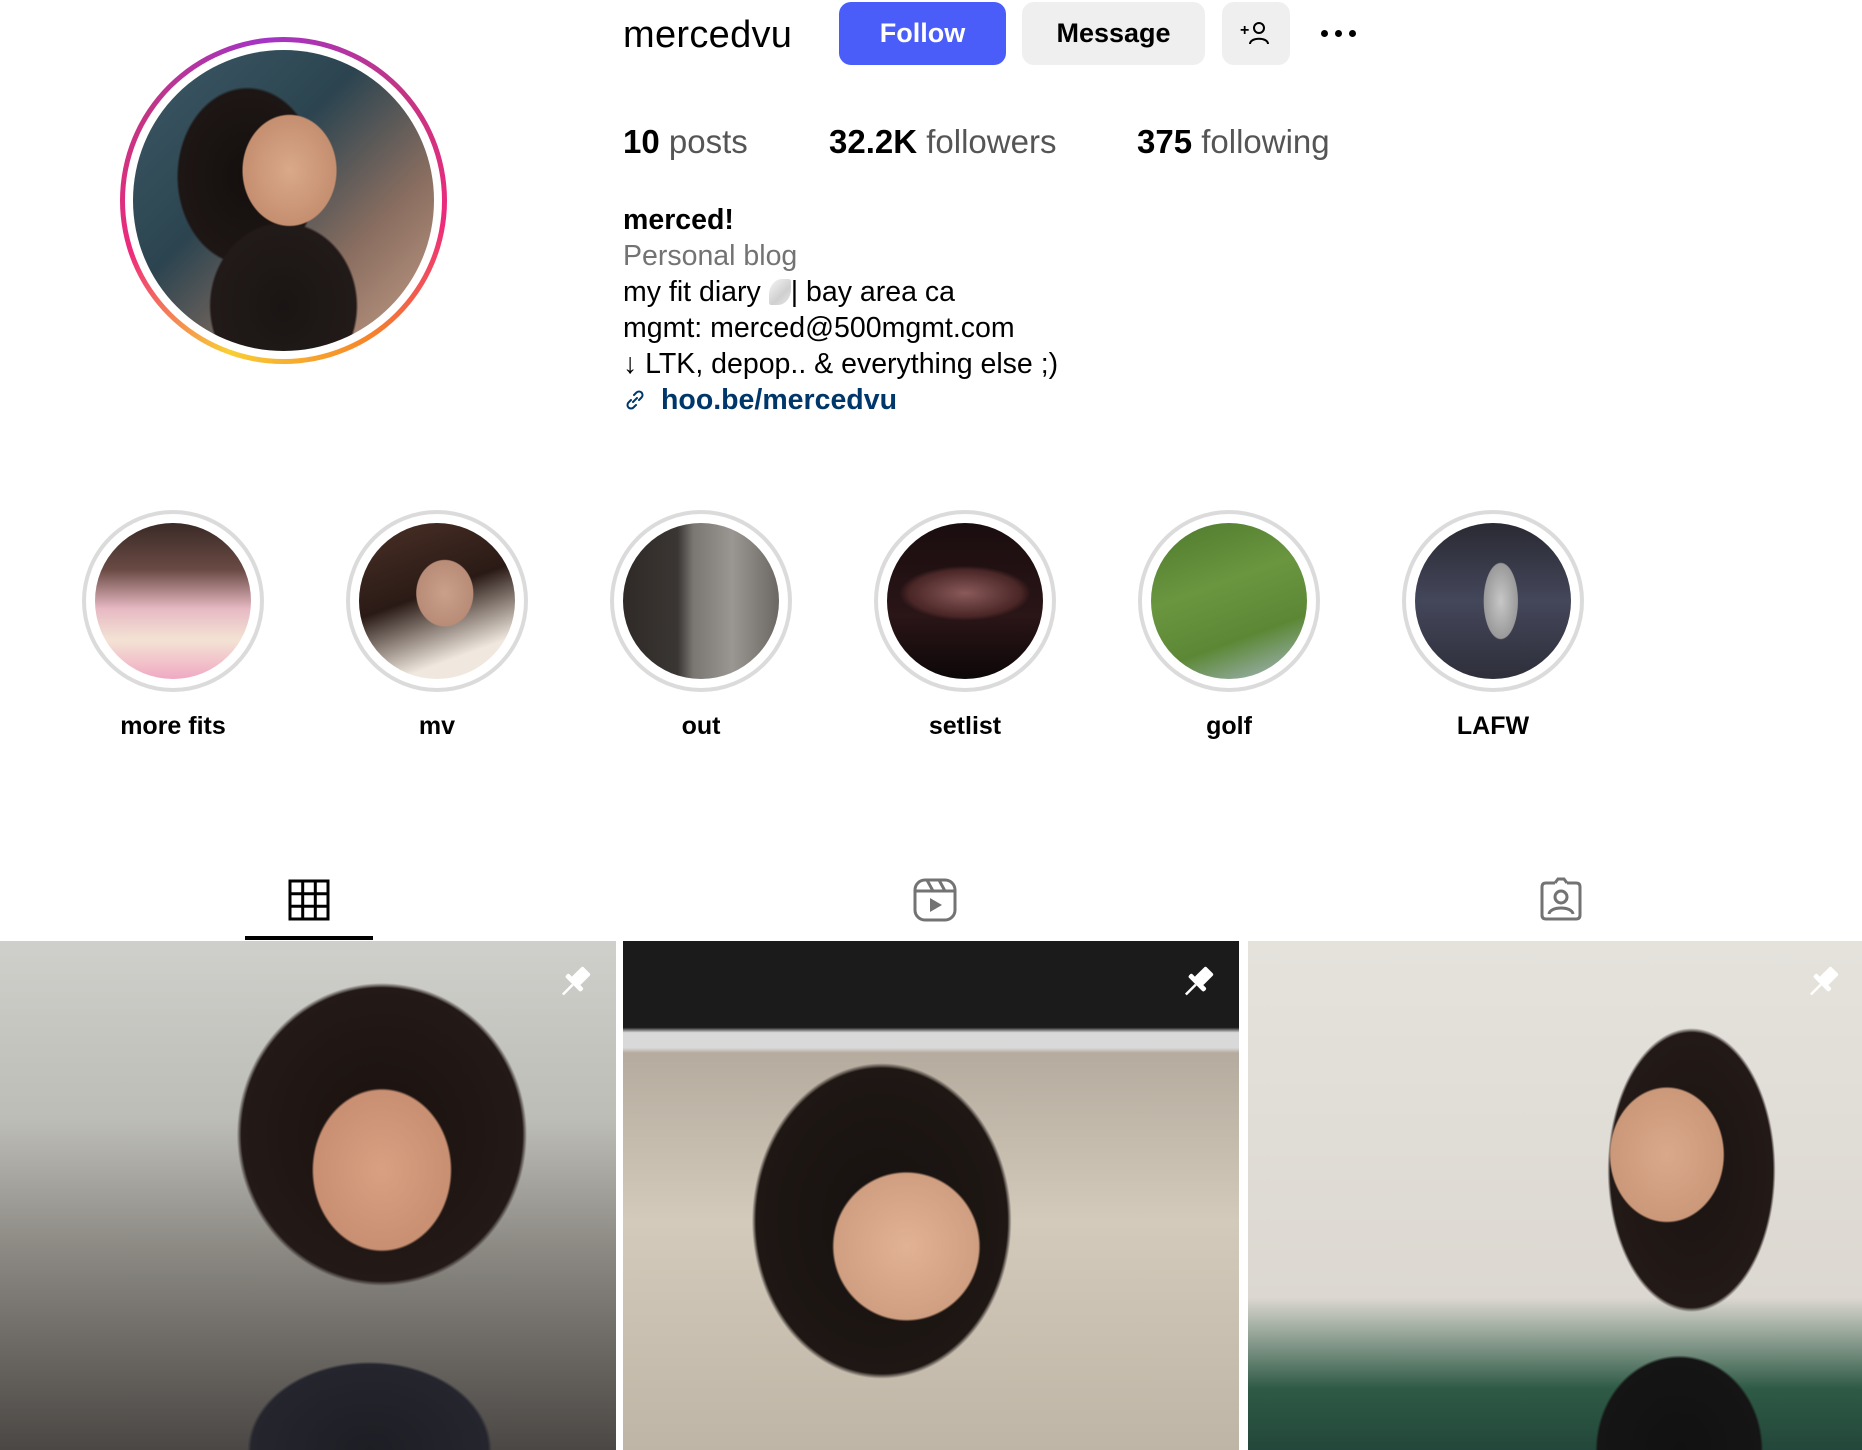 Image resolution: width=1862 pixels, height=1450 pixels. What do you see at coordinates (708, 35) in the screenshot?
I see `username: mercedvu` at bounding box center [708, 35].